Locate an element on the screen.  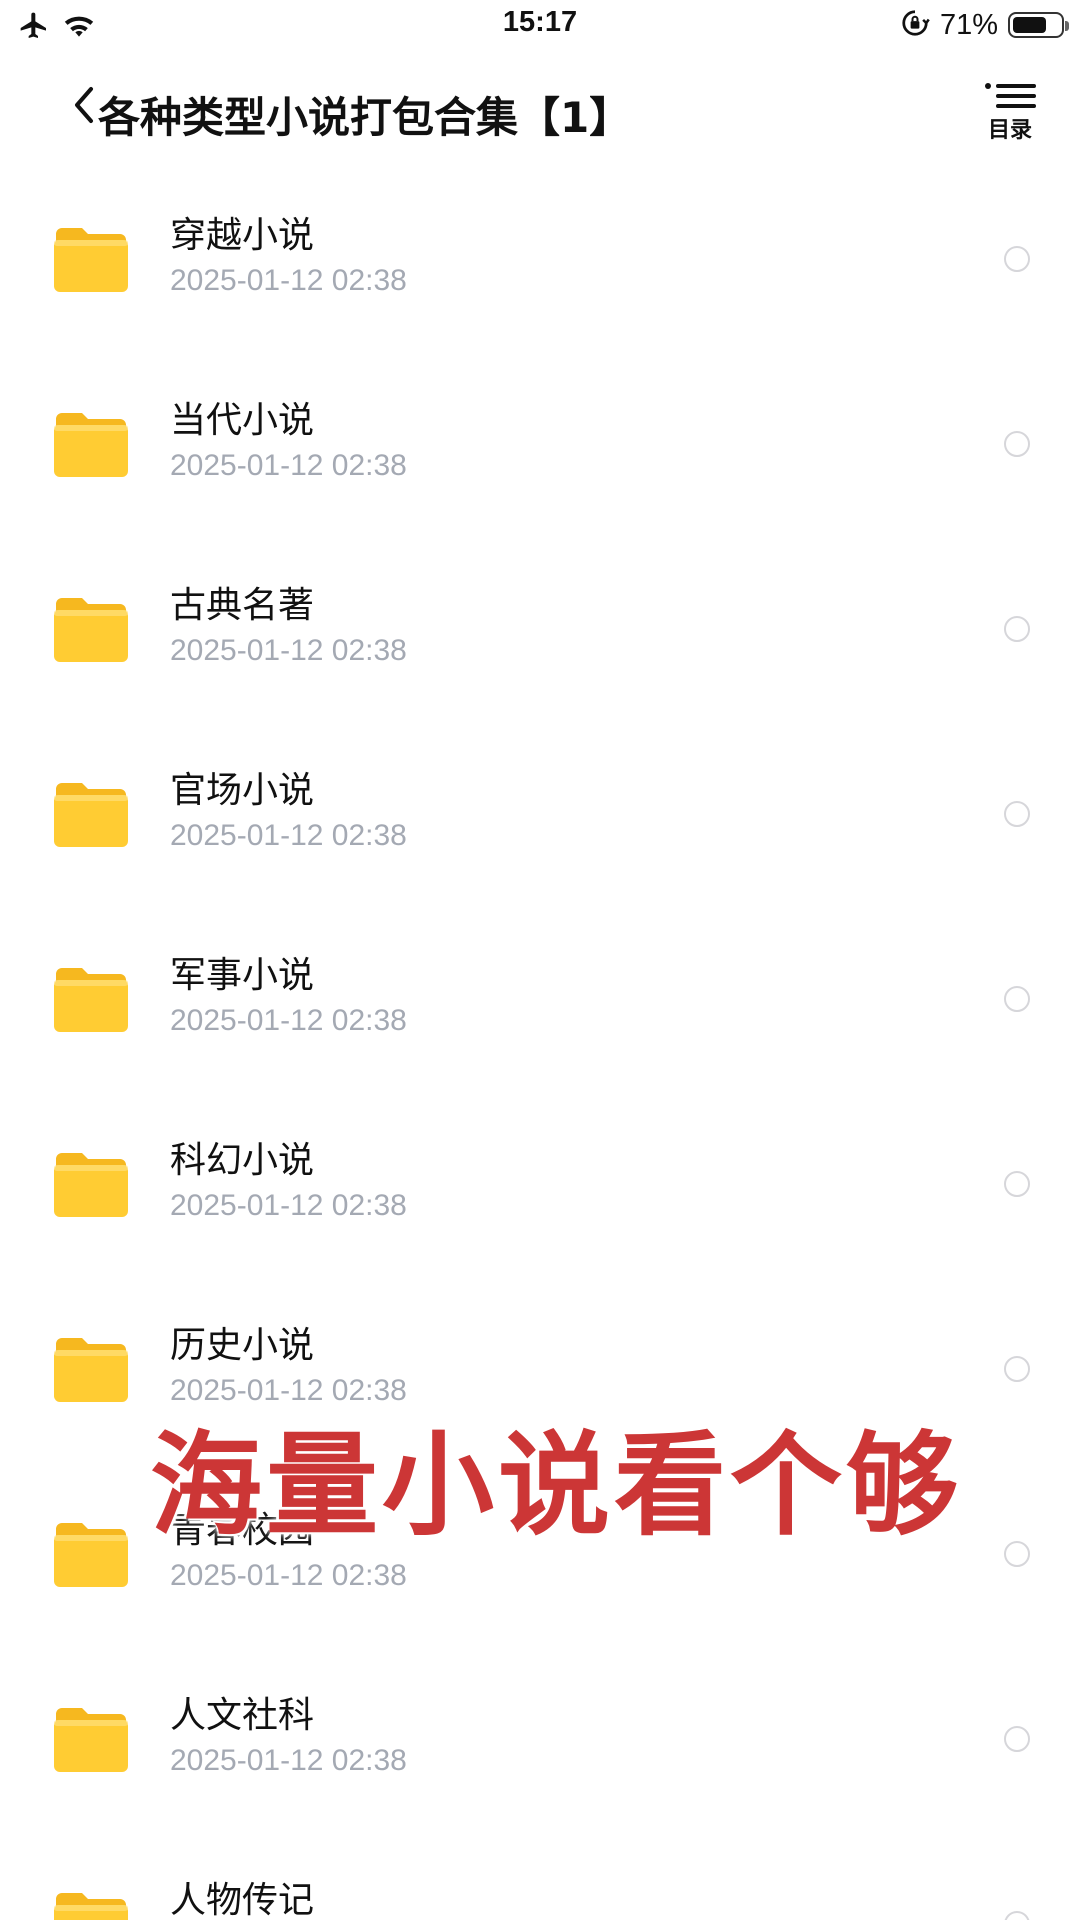
file-list-item: 古典名著 2025-01-12 02:38 is located at coordinates (540, 628).